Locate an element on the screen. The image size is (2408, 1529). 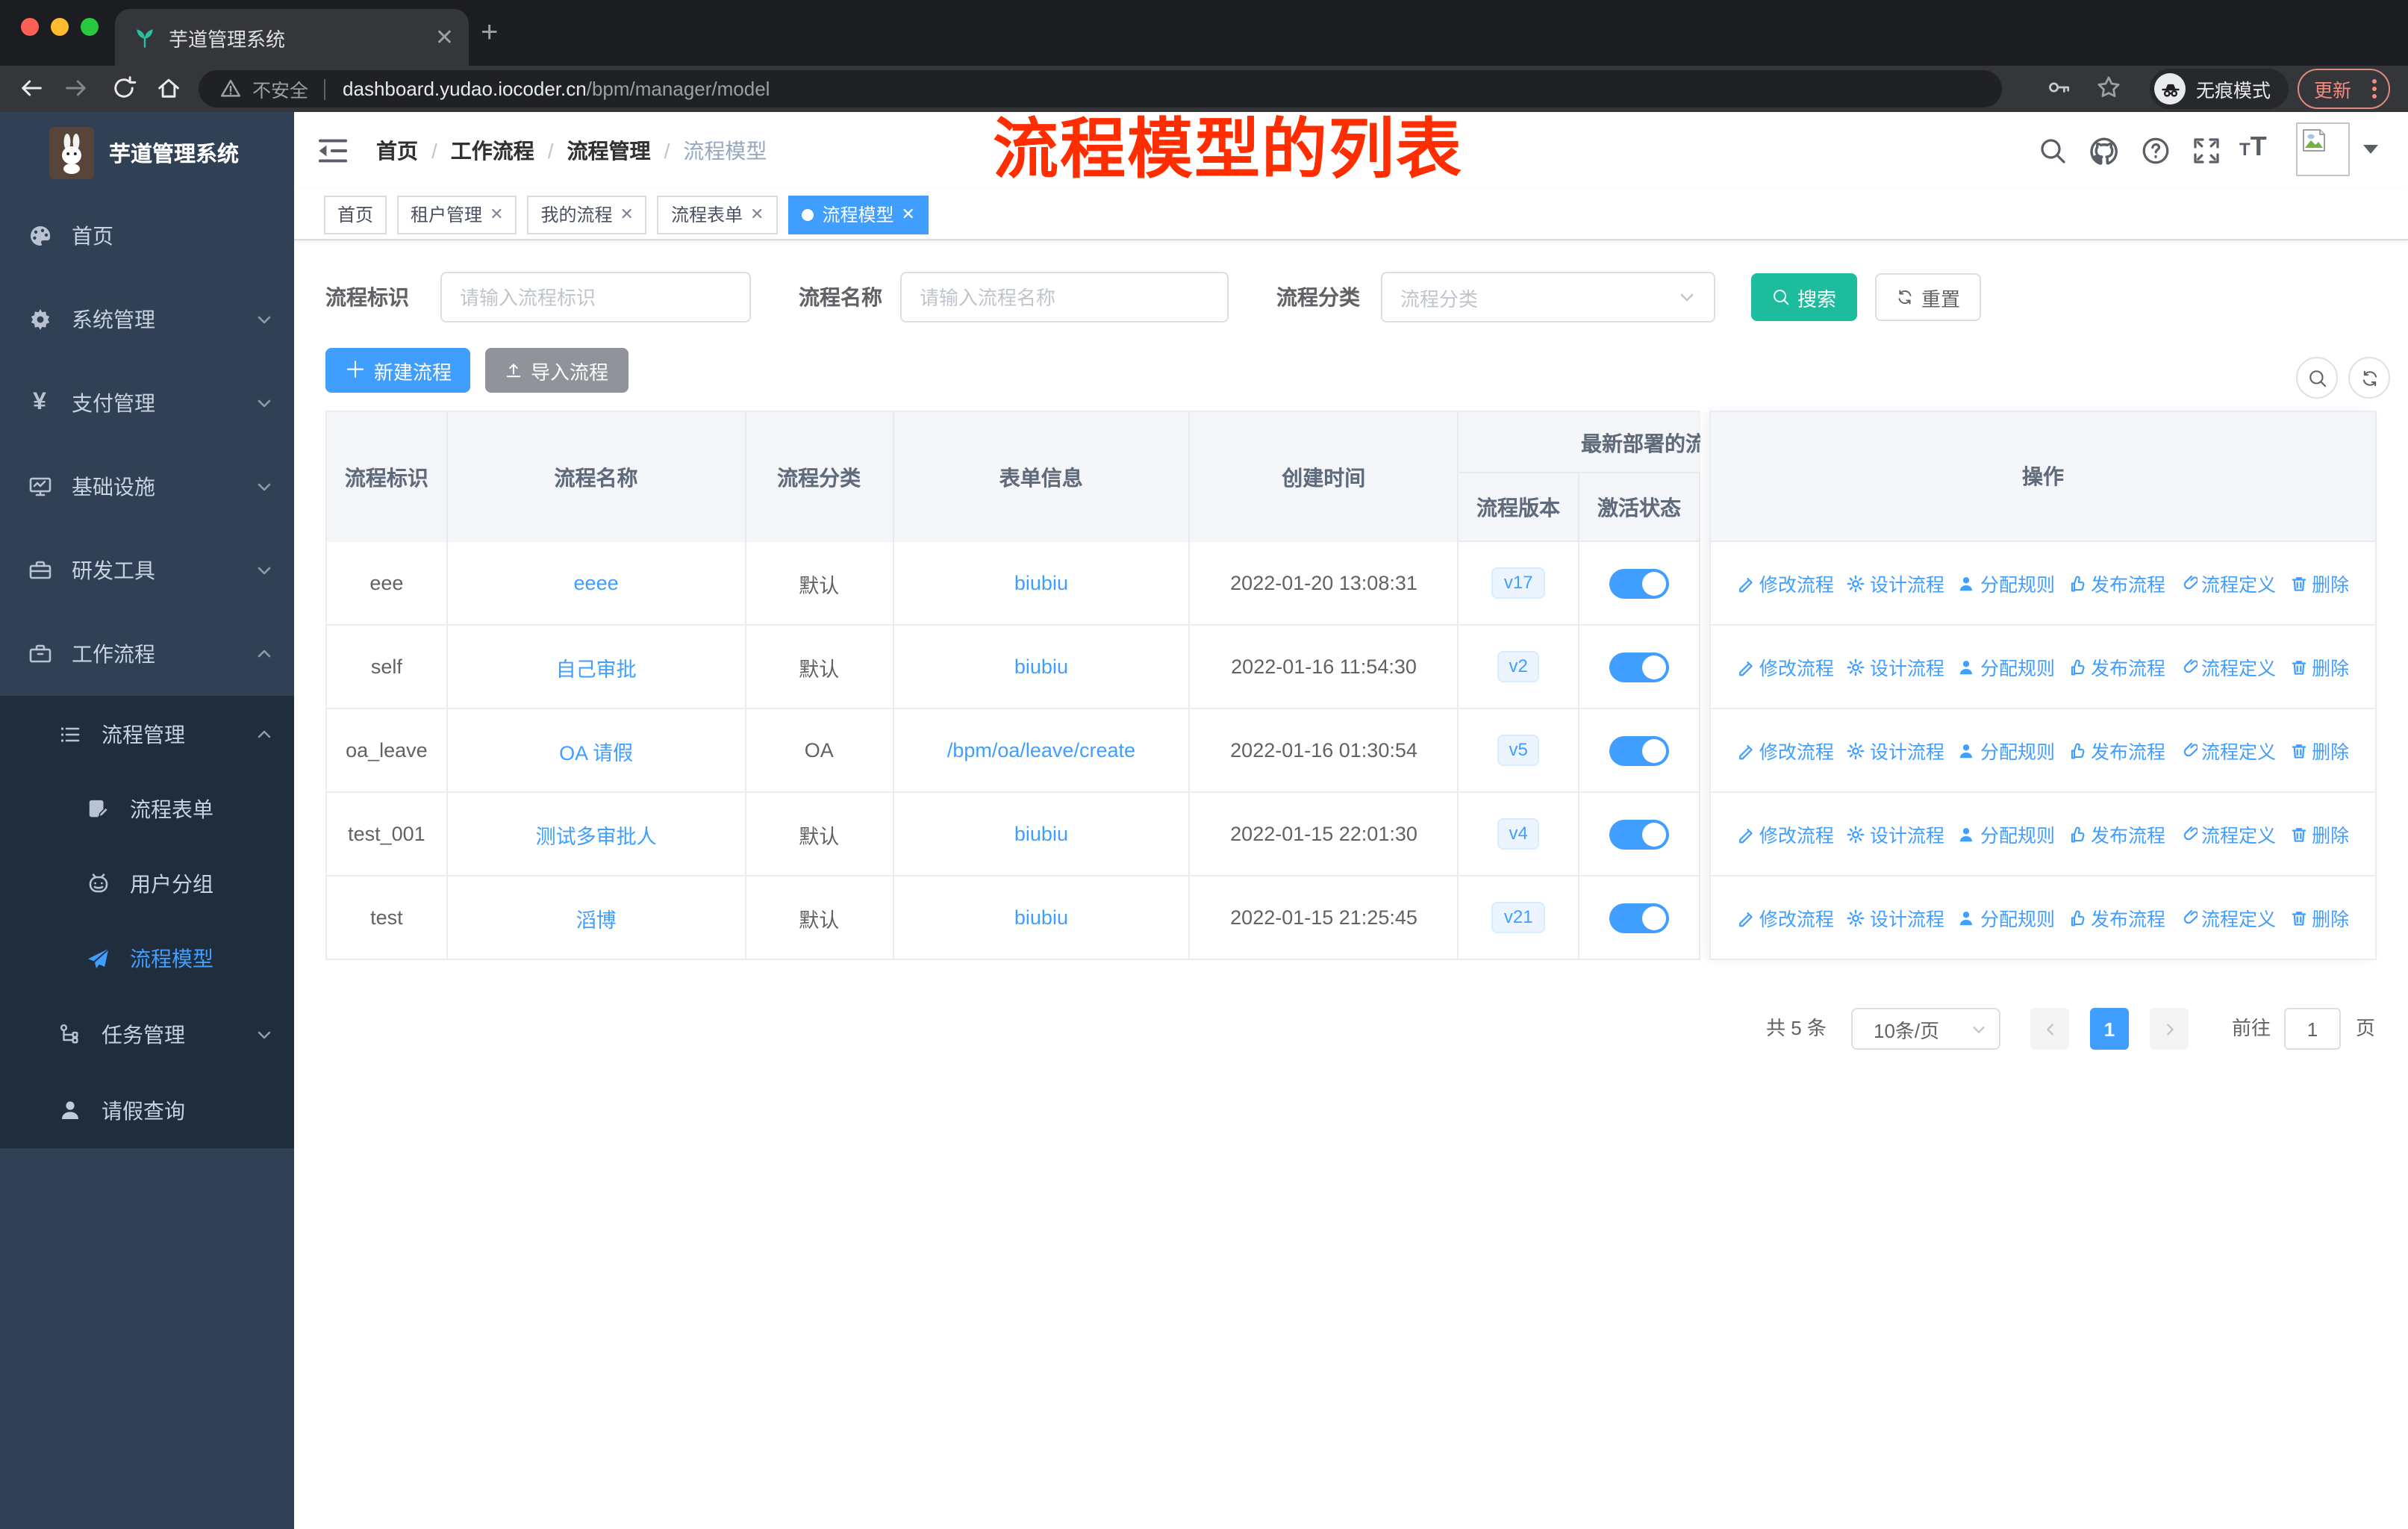
search-icon is located at coordinates (2053, 151).